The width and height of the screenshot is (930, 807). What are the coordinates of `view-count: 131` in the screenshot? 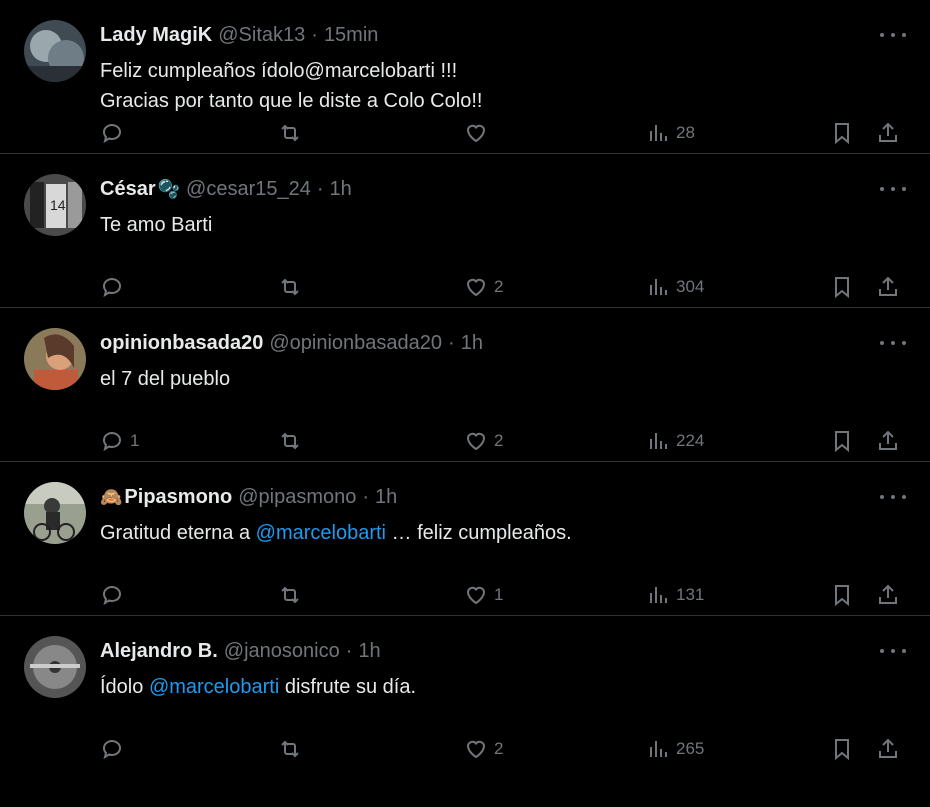 It's located at (690, 594).